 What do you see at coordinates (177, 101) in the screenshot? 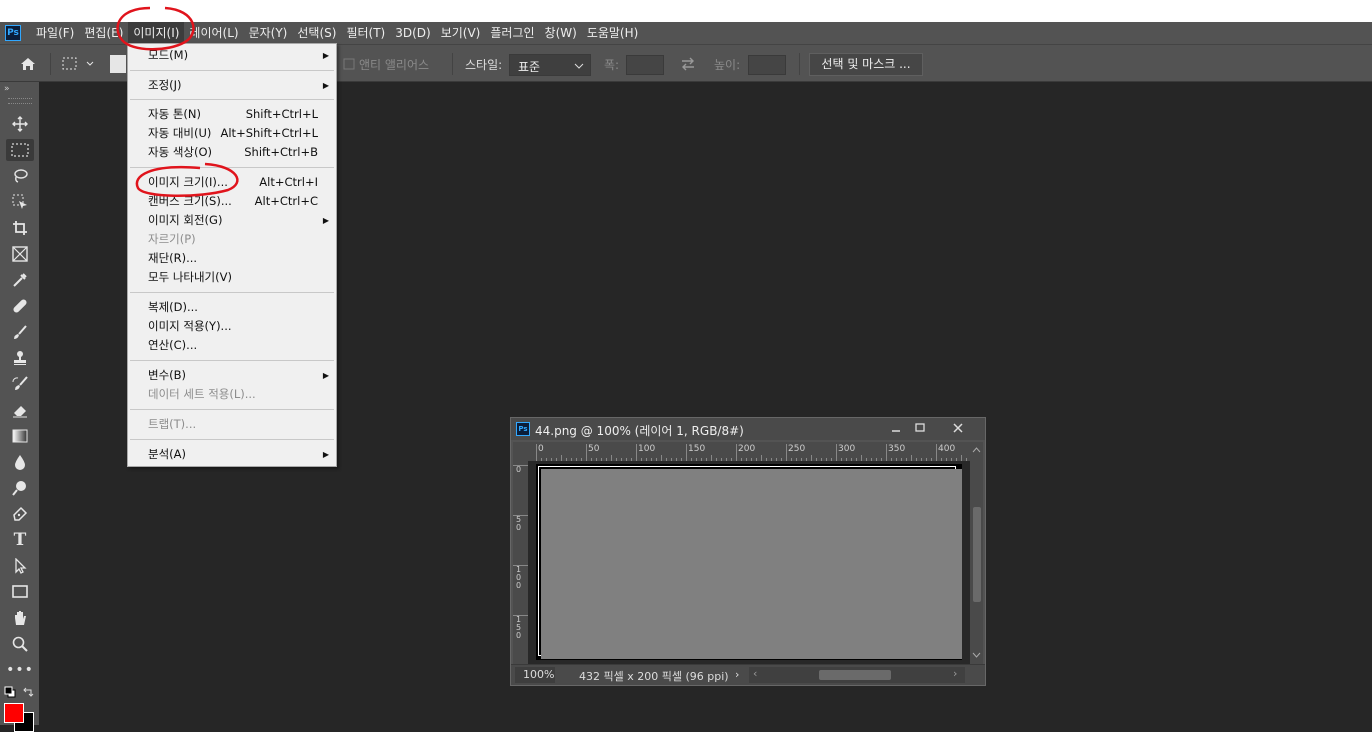
I see `annotation-overlay` at bounding box center [177, 101].